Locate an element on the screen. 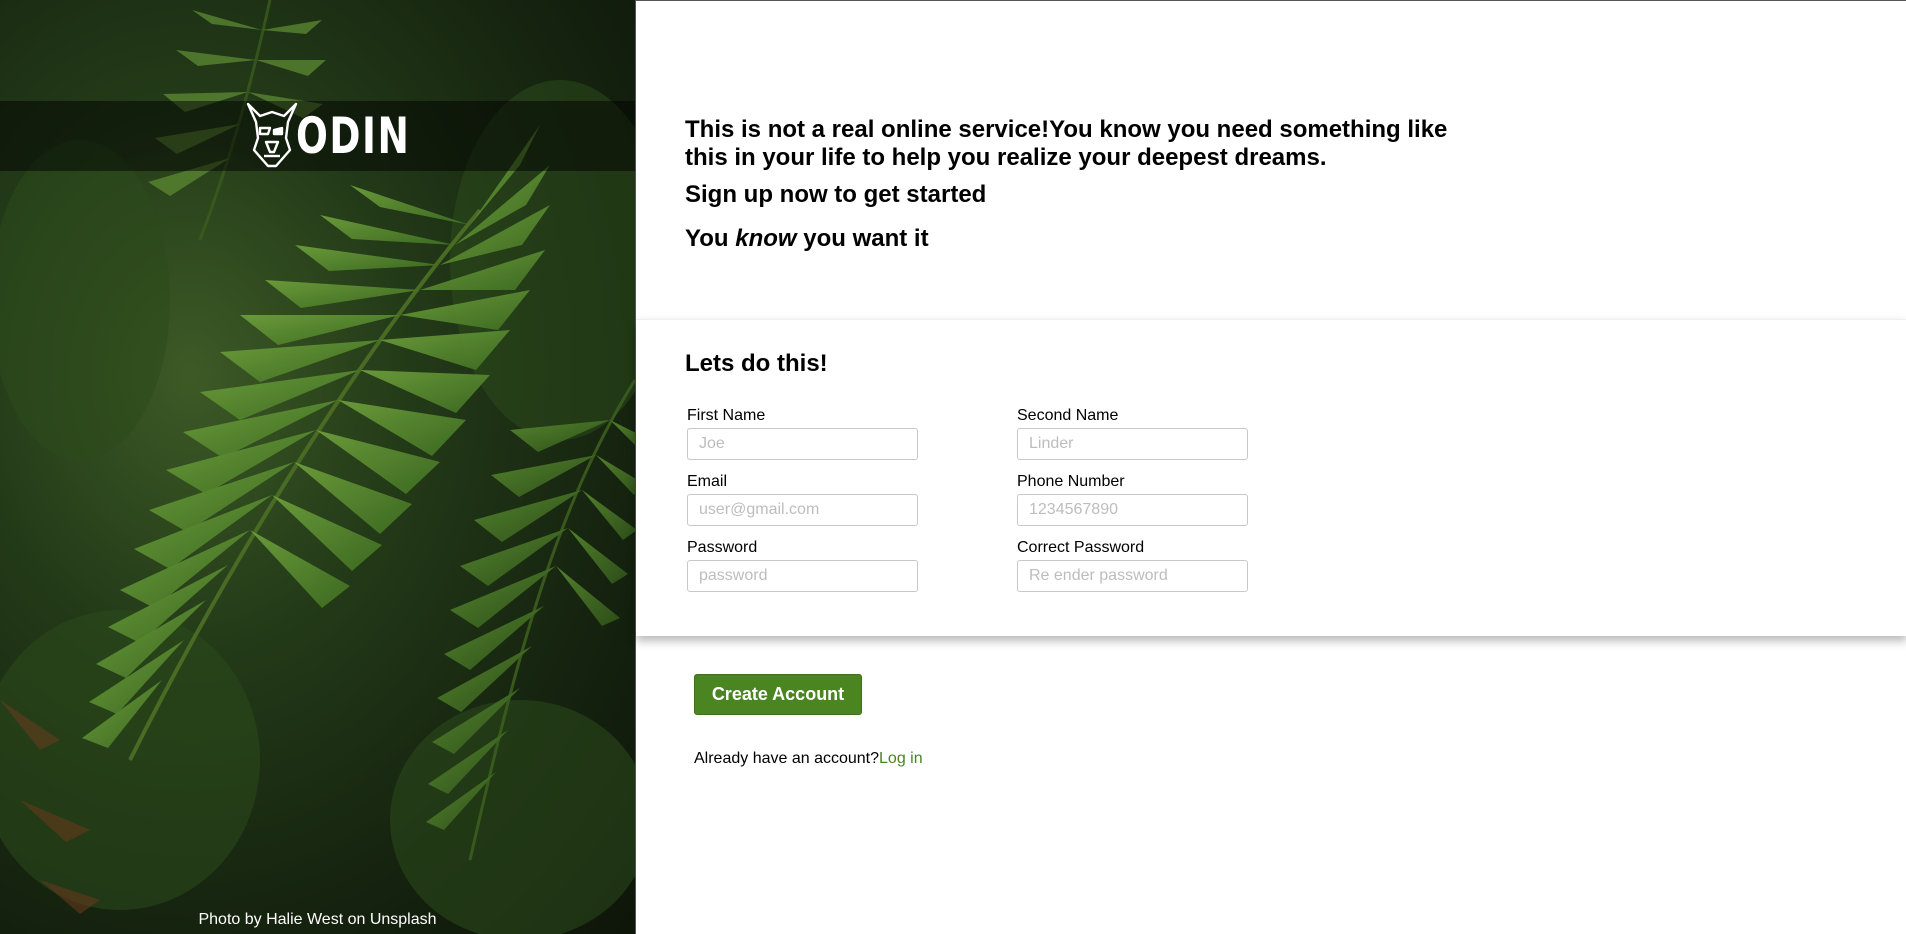  login-prompt-text: Already have an account? is located at coordinates (787, 758).